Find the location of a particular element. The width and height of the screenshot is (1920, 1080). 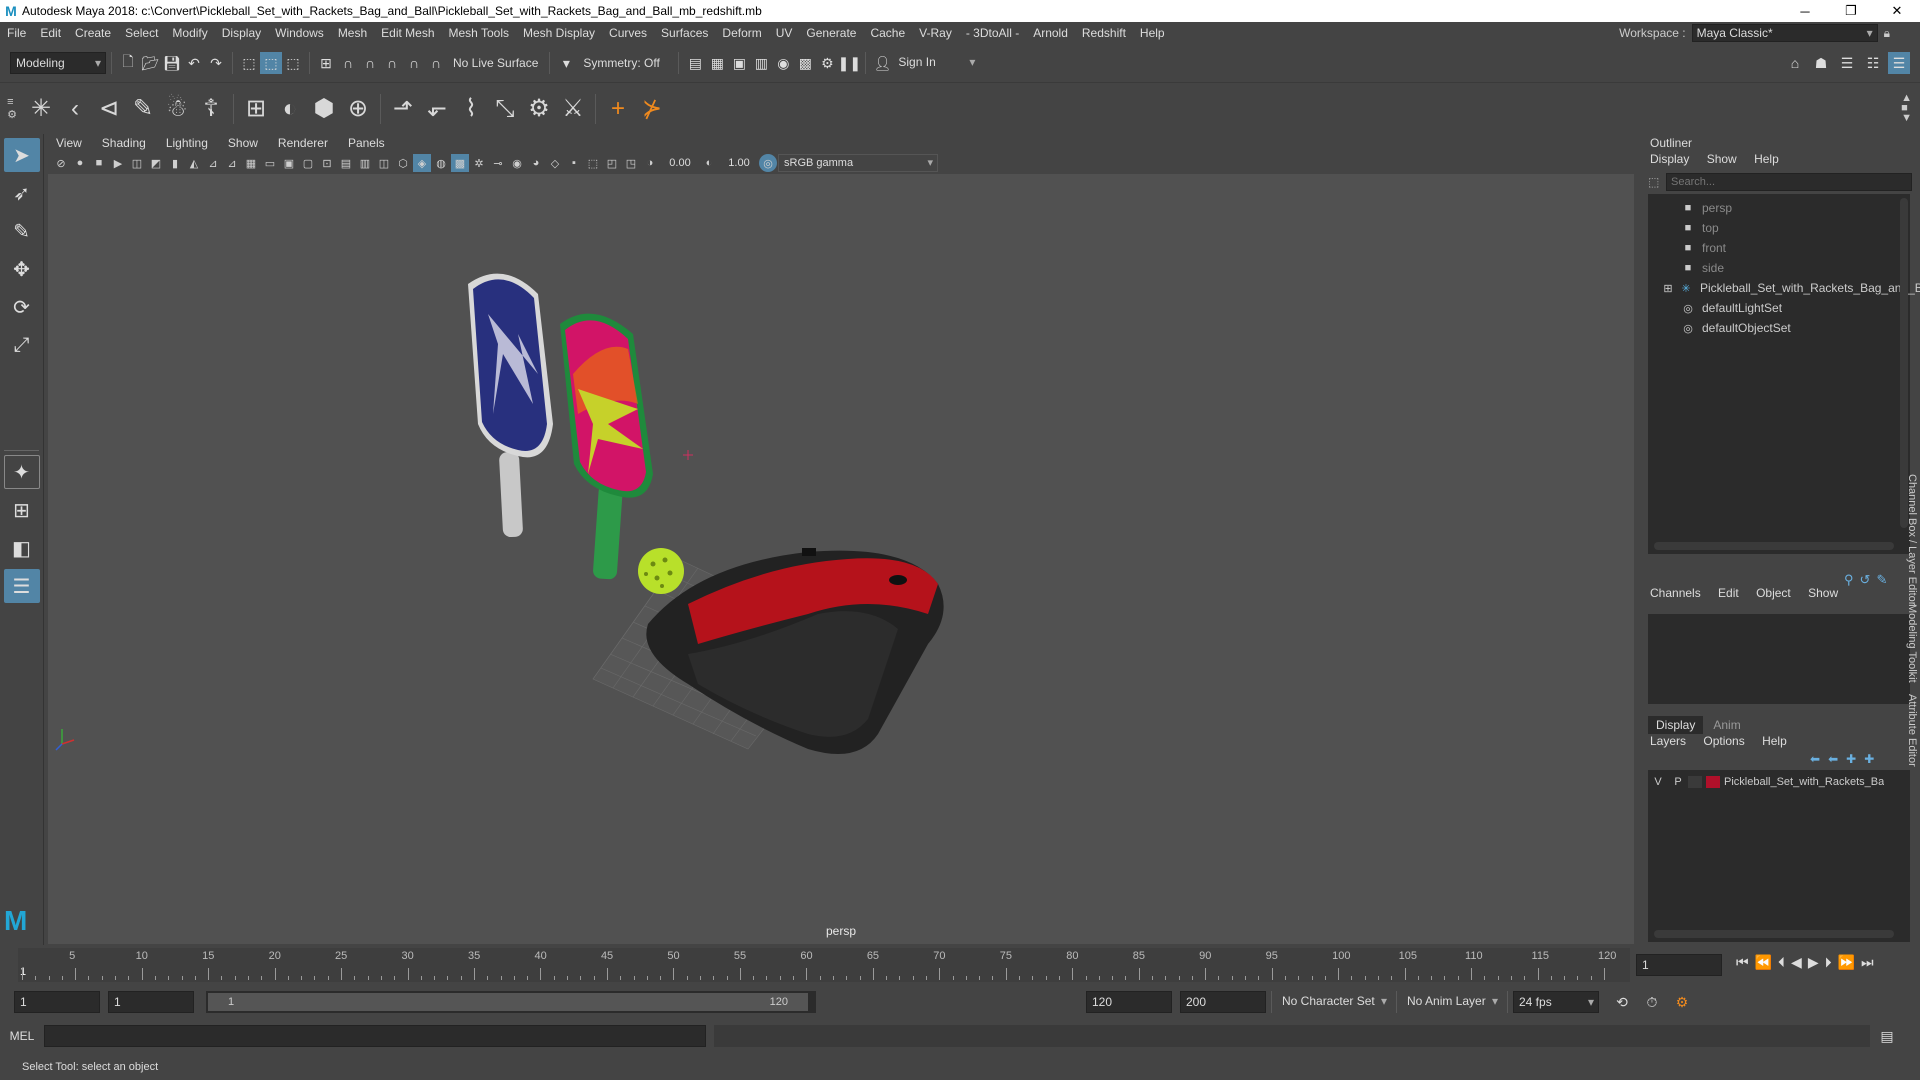

camera-attributes-icon: ● is located at coordinates (80, 163).